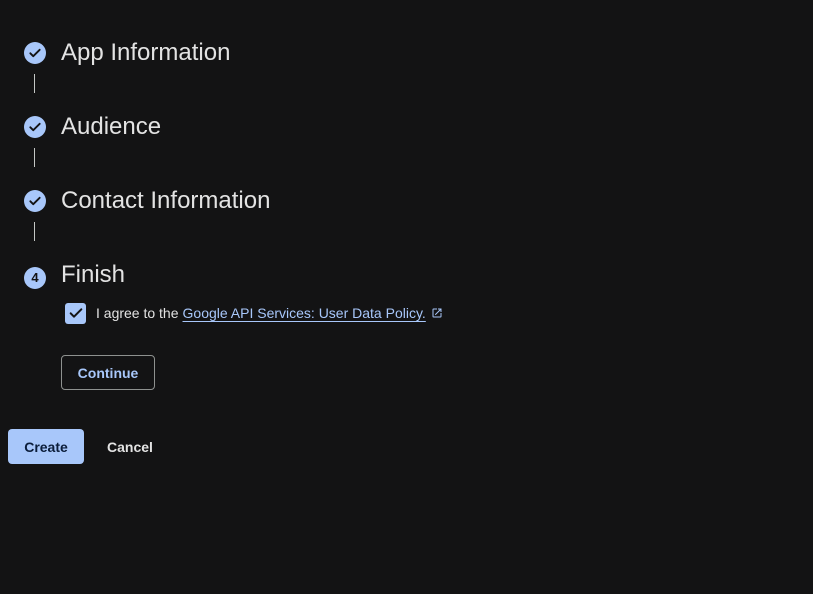 Image resolution: width=813 pixels, height=594 pixels. I want to click on create-button: Create, so click(46, 446).